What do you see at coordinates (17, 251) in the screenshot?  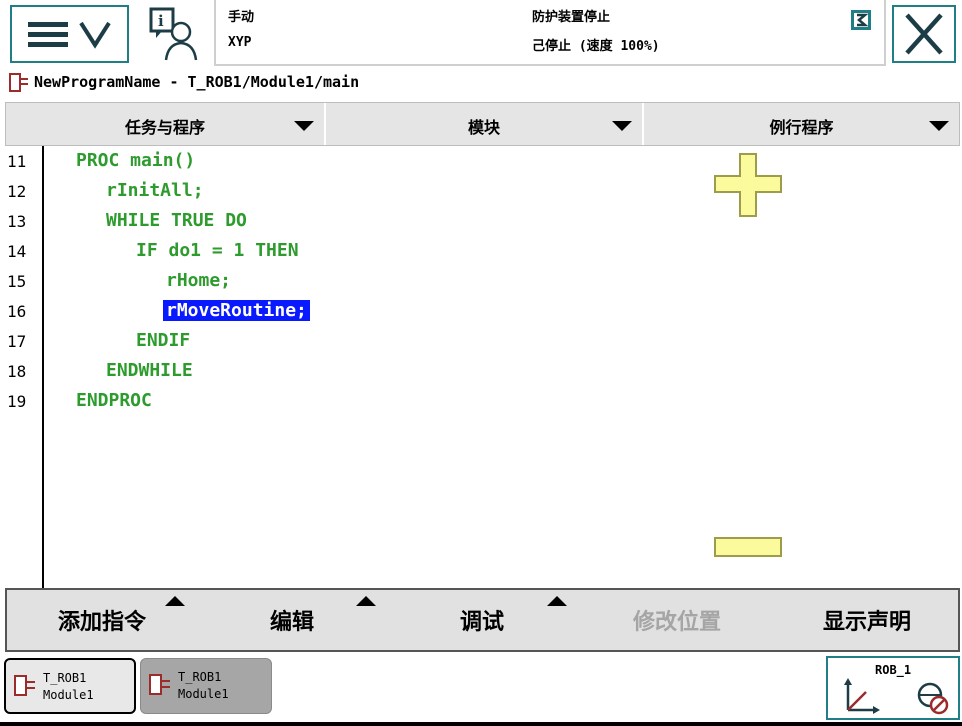 I see `line-number: 14` at bounding box center [17, 251].